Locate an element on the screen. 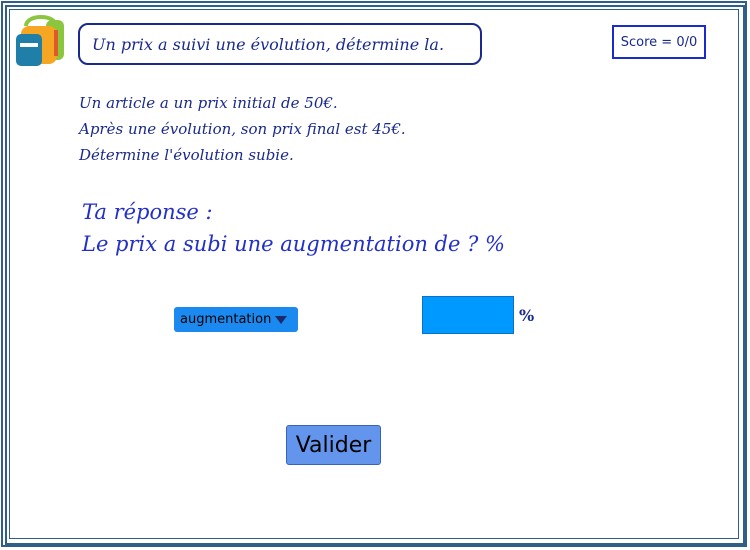 The width and height of the screenshot is (750, 550). dropdown-selected-value: augmentation is located at coordinates (226, 319).